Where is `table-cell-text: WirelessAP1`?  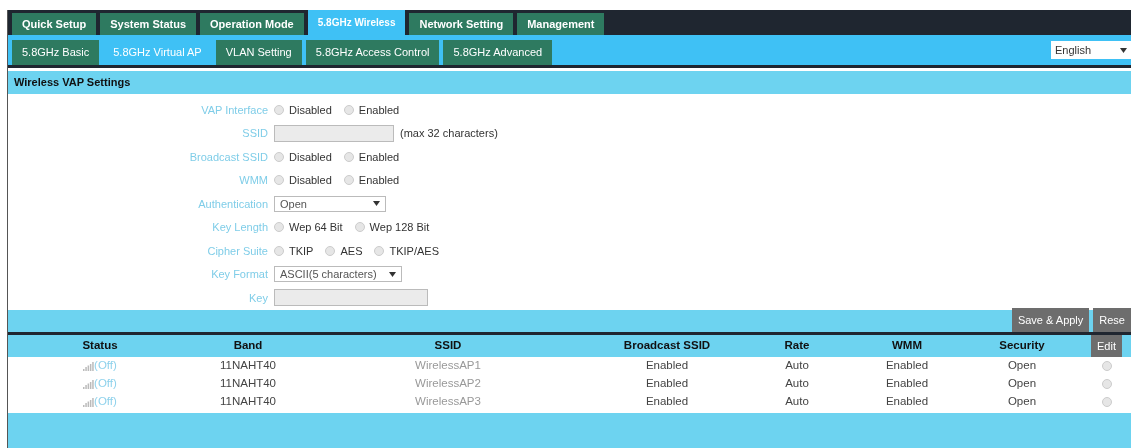 table-cell-text: WirelessAP1 is located at coordinates (448, 366).